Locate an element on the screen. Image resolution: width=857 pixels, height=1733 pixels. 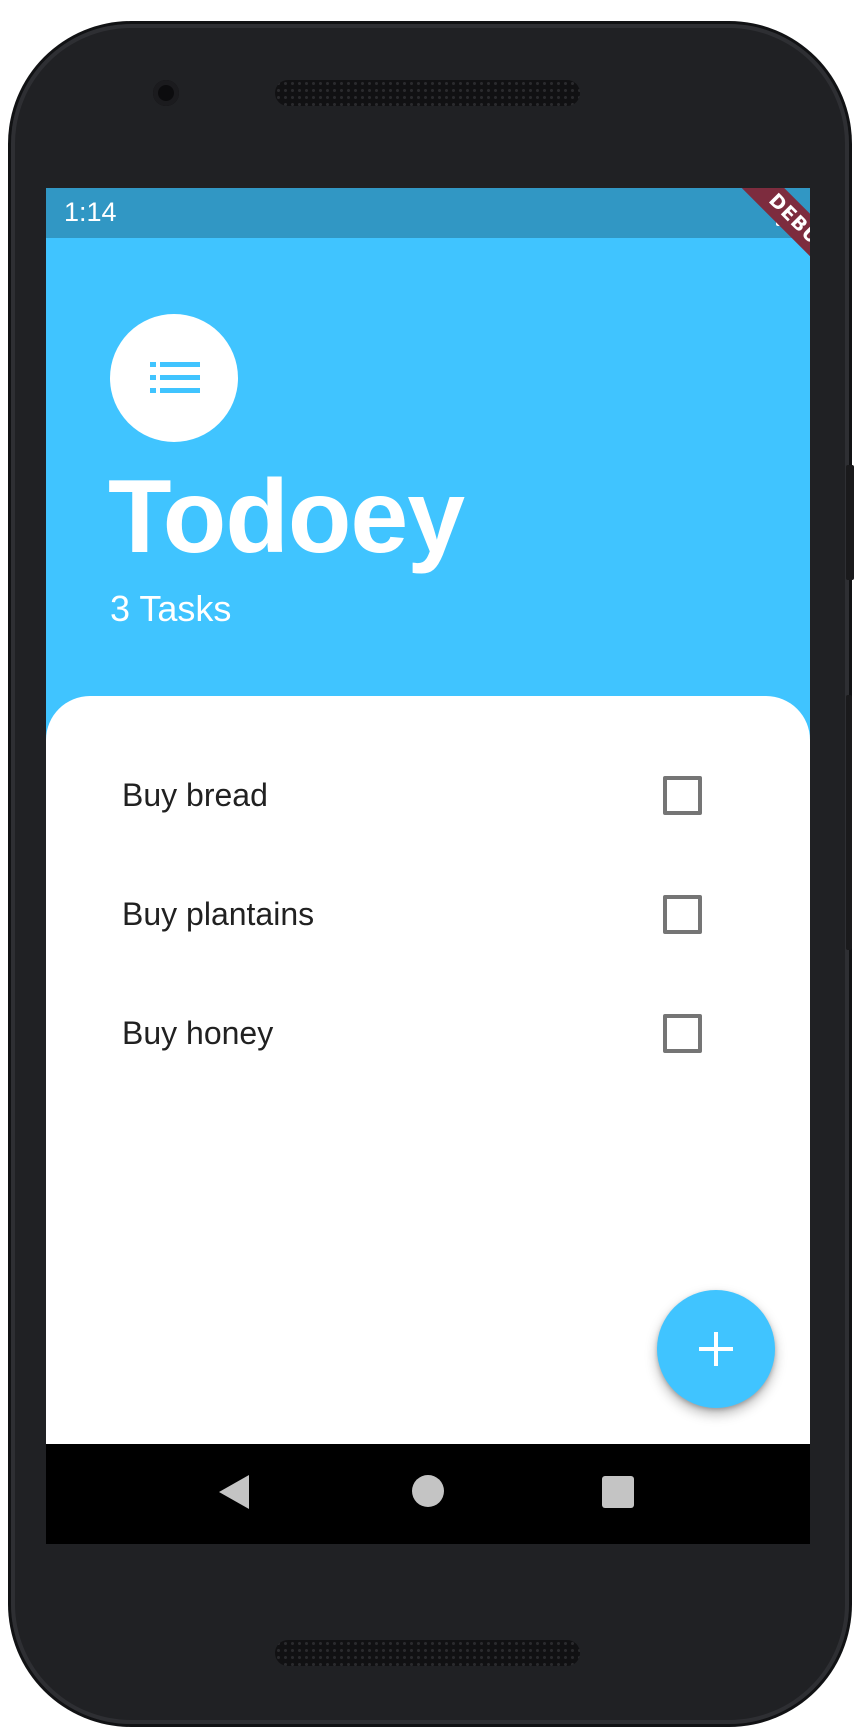
volume-button is located at coordinates (849, 822).